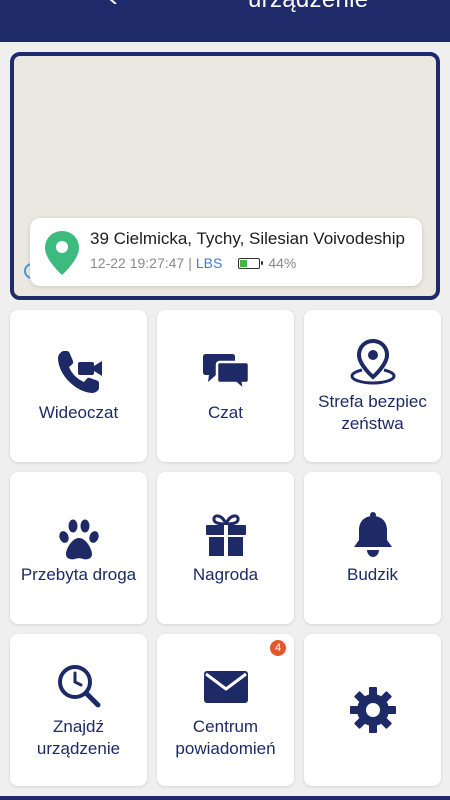 The image size is (450, 800). I want to click on page-title: urządzenie, so click(308, 7).